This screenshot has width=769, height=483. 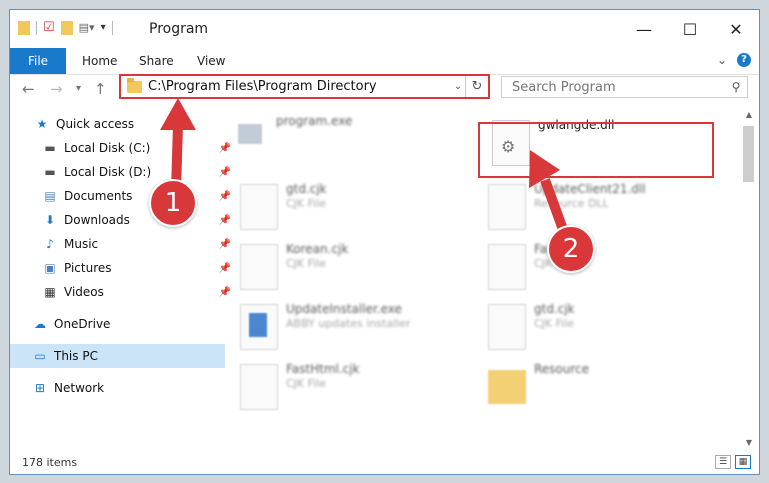 I want to click on folder-item: Resource, so click(x=583, y=389).